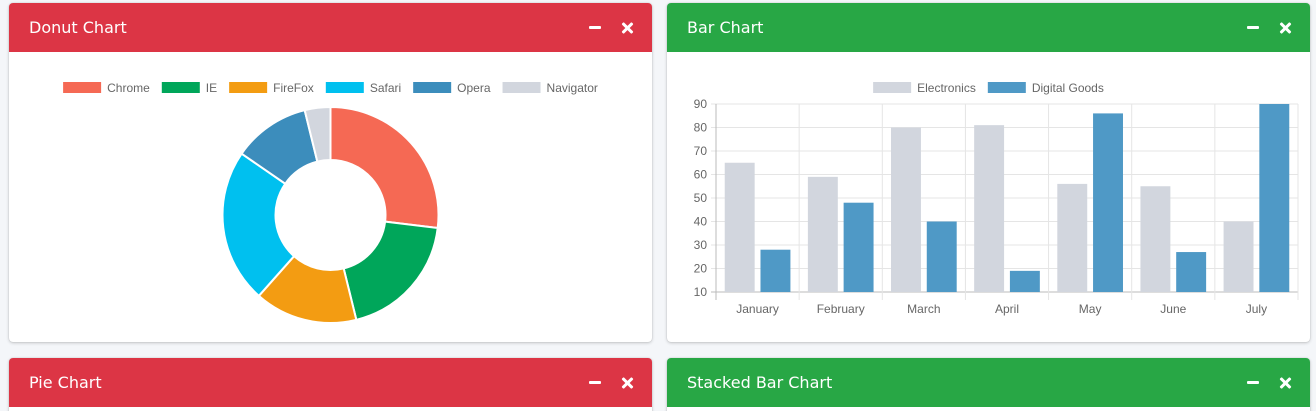  What do you see at coordinates (701, 222) in the screenshot?
I see `y-tick-label: 40` at bounding box center [701, 222].